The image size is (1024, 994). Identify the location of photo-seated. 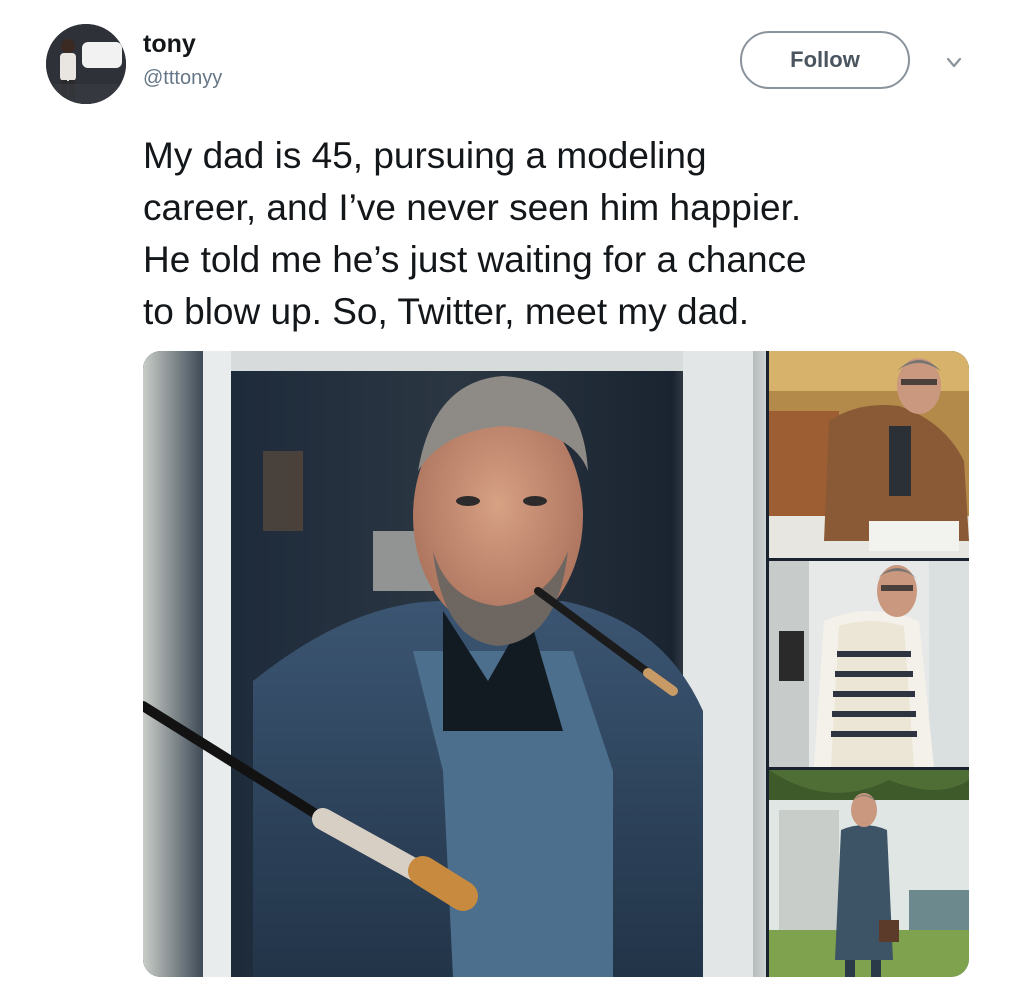
(869, 454).